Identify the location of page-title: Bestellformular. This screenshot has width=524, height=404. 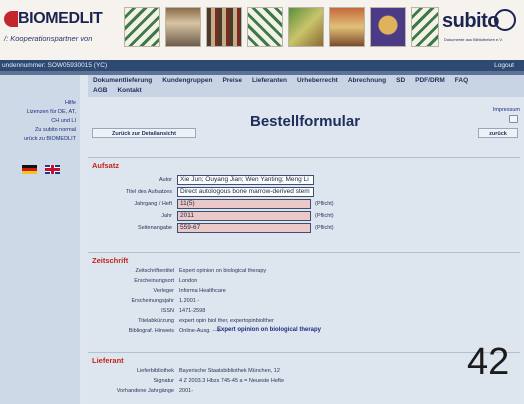
(305, 121).